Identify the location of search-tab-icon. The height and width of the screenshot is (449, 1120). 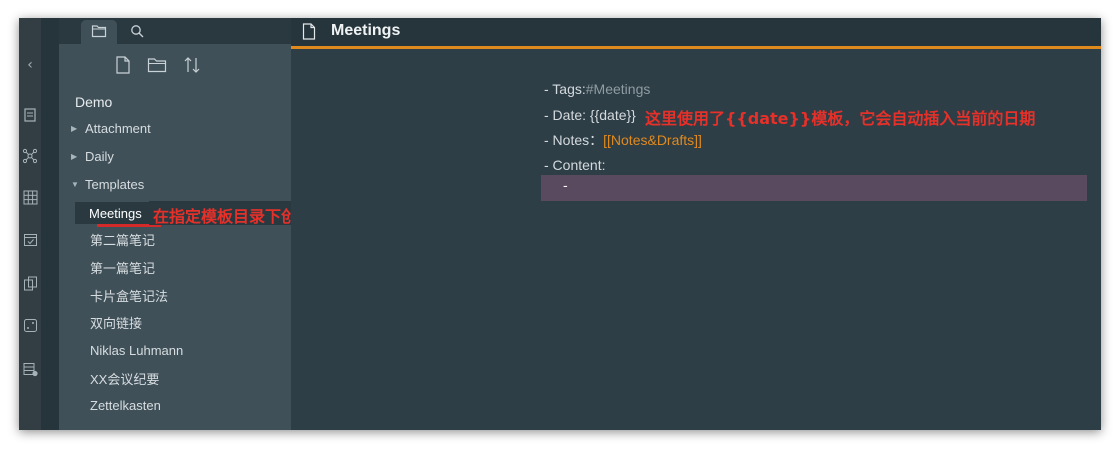
(137, 32).